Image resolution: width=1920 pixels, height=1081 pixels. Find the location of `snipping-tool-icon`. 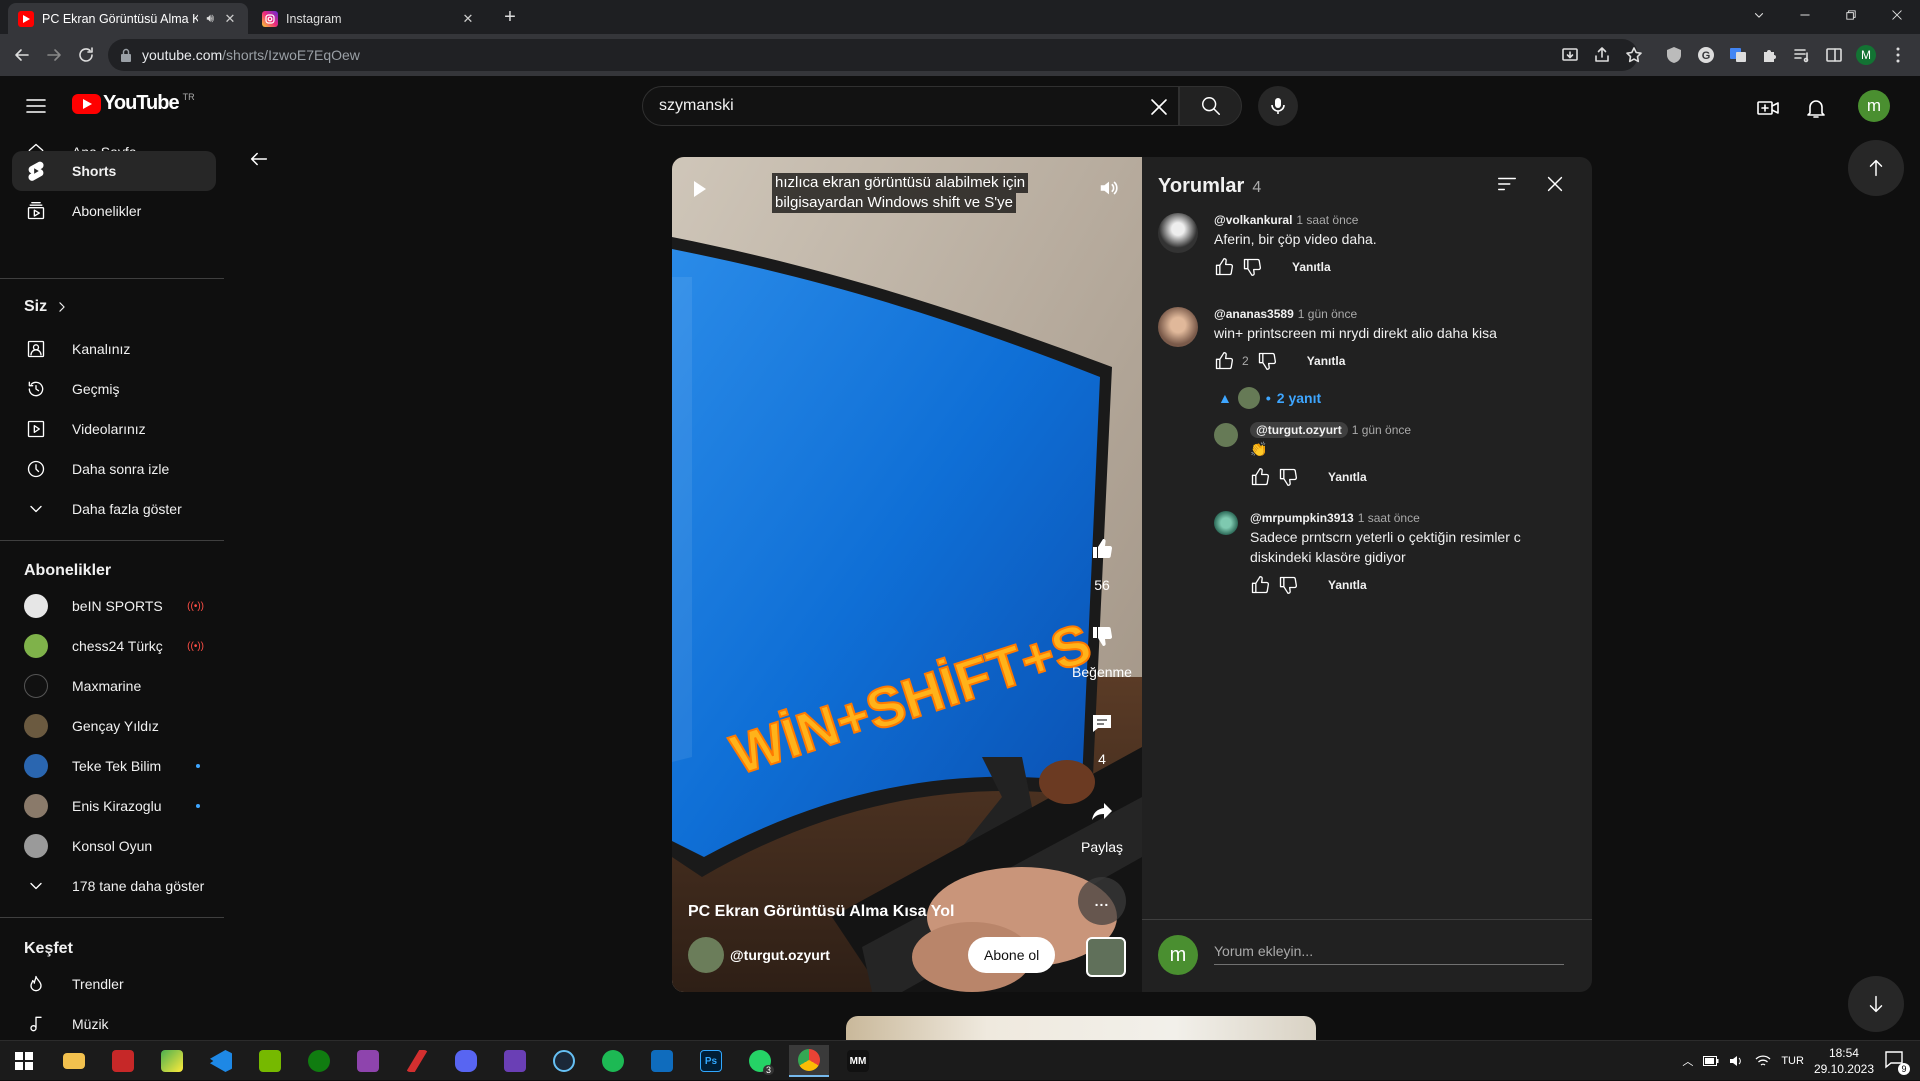

snipping-tool-icon is located at coordinates (172, 1061).